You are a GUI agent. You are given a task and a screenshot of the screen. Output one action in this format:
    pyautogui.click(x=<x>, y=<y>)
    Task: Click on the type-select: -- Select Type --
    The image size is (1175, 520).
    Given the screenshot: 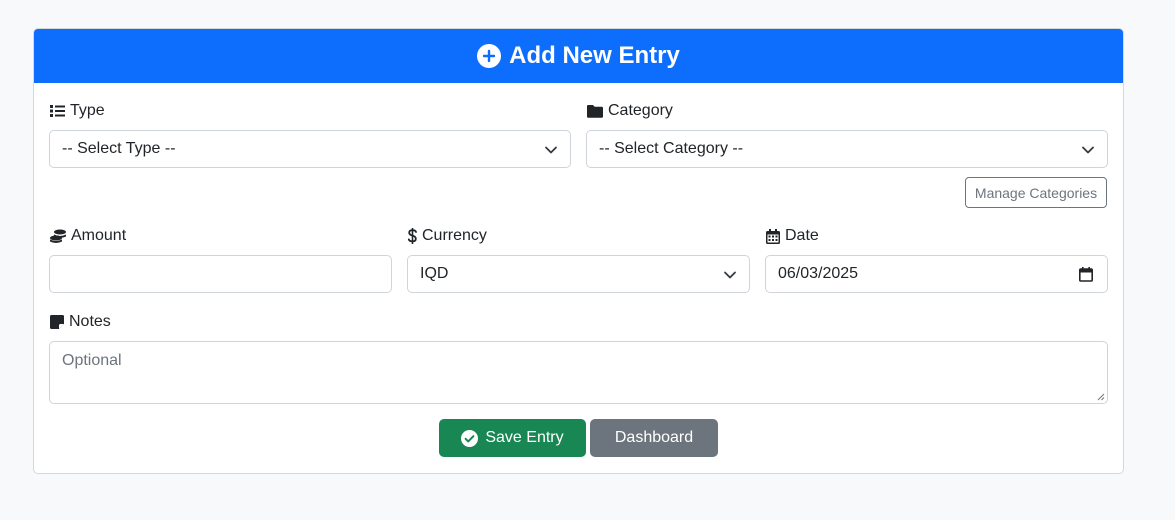 What is the action you would take?
    pyautogui.click(x=310, y=149)
    